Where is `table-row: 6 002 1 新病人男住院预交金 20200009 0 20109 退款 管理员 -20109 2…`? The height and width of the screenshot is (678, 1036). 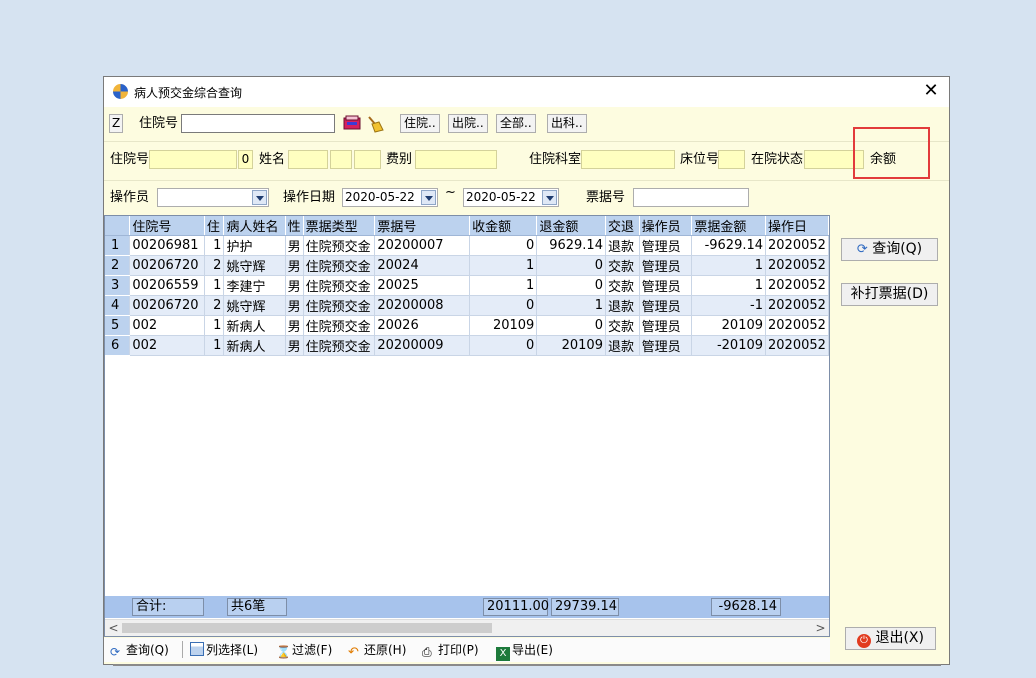 table-row: 6 002 1 新病人男住院预交金 20200009 0 20109 退款 管理员 -20109 2… is located at coordinates (467, 345).